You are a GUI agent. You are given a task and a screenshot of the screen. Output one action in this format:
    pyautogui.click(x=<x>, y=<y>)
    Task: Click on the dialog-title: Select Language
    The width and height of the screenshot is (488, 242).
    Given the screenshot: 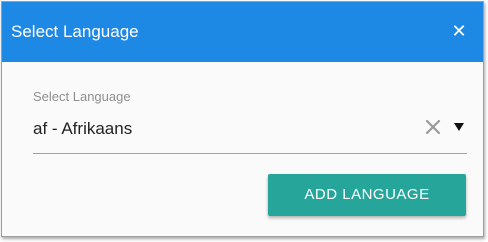 What is the action you would take?
    pyautogui.click(x=75, y=31)
    